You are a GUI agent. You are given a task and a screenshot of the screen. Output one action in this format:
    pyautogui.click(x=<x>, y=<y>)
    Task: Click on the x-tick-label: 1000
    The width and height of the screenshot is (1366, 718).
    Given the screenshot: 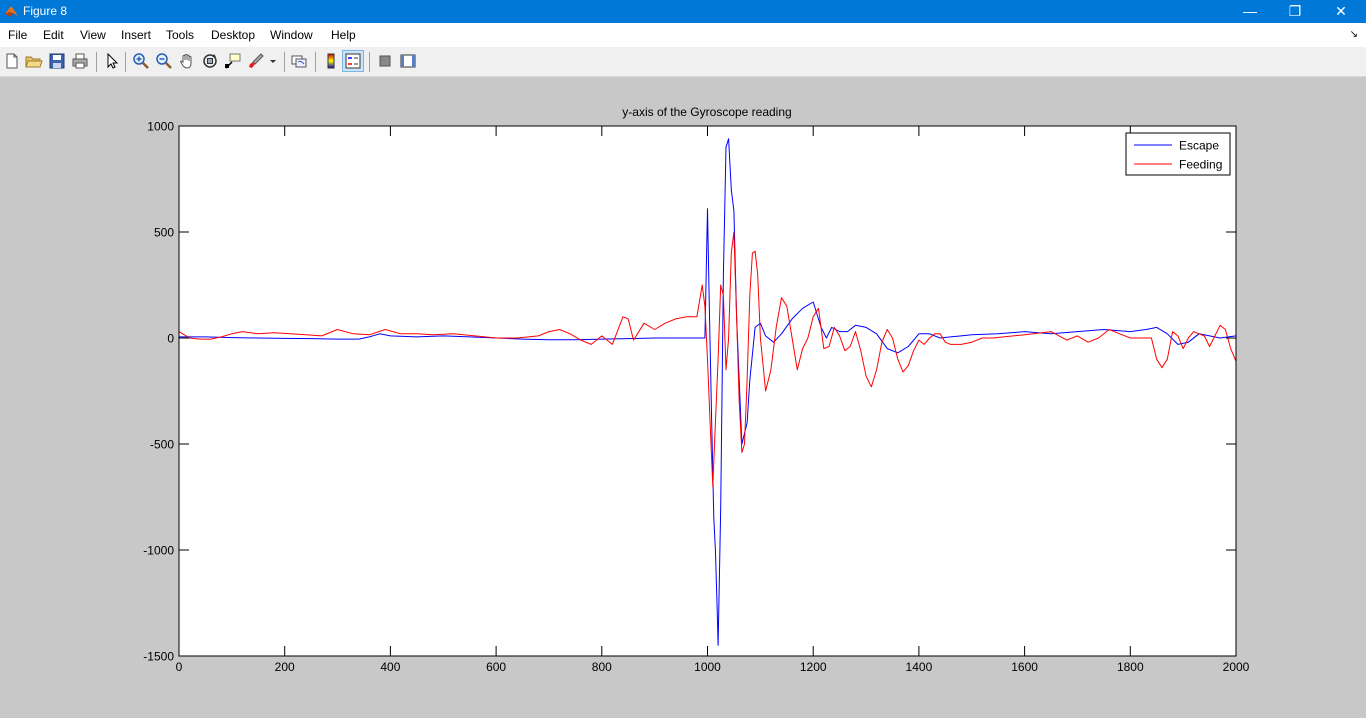 What is the action you would take?
    pyautogui.click(x=707, y=667)
    